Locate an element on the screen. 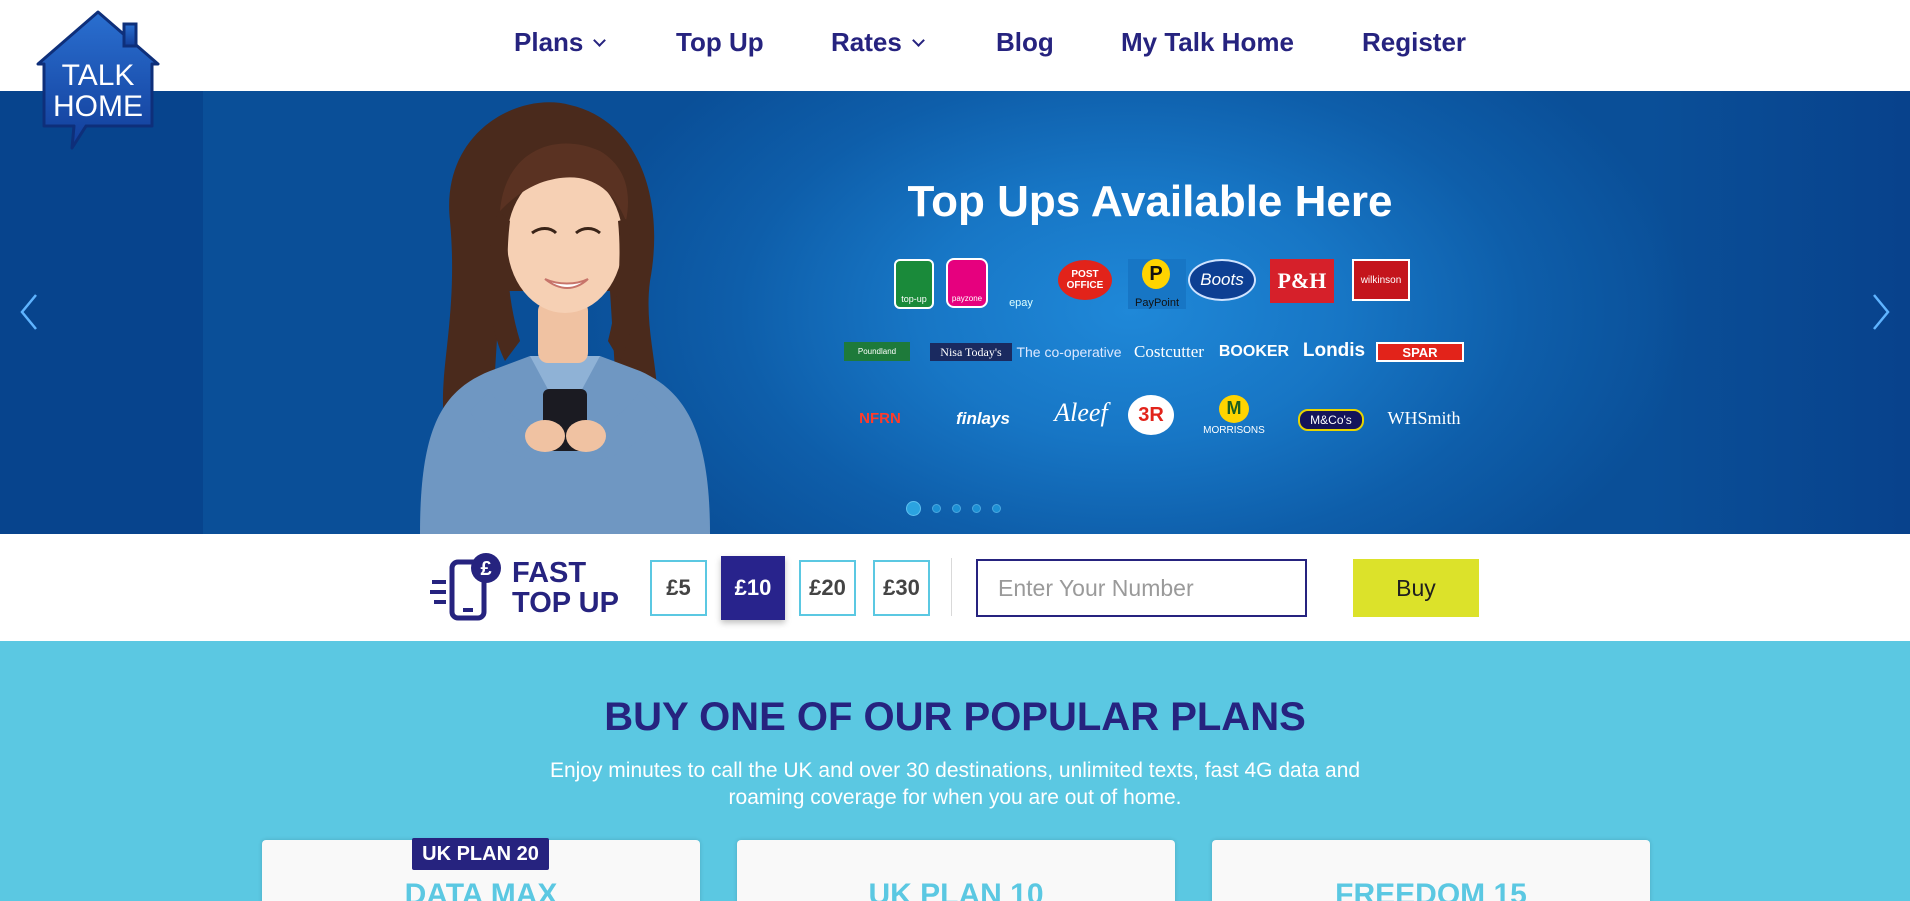 Image resolution: width=1910 pixels, height=901 pixels. plans-title: BUY ONE OF OUR POPULAR PLANS is located at coordinates (955, 717).